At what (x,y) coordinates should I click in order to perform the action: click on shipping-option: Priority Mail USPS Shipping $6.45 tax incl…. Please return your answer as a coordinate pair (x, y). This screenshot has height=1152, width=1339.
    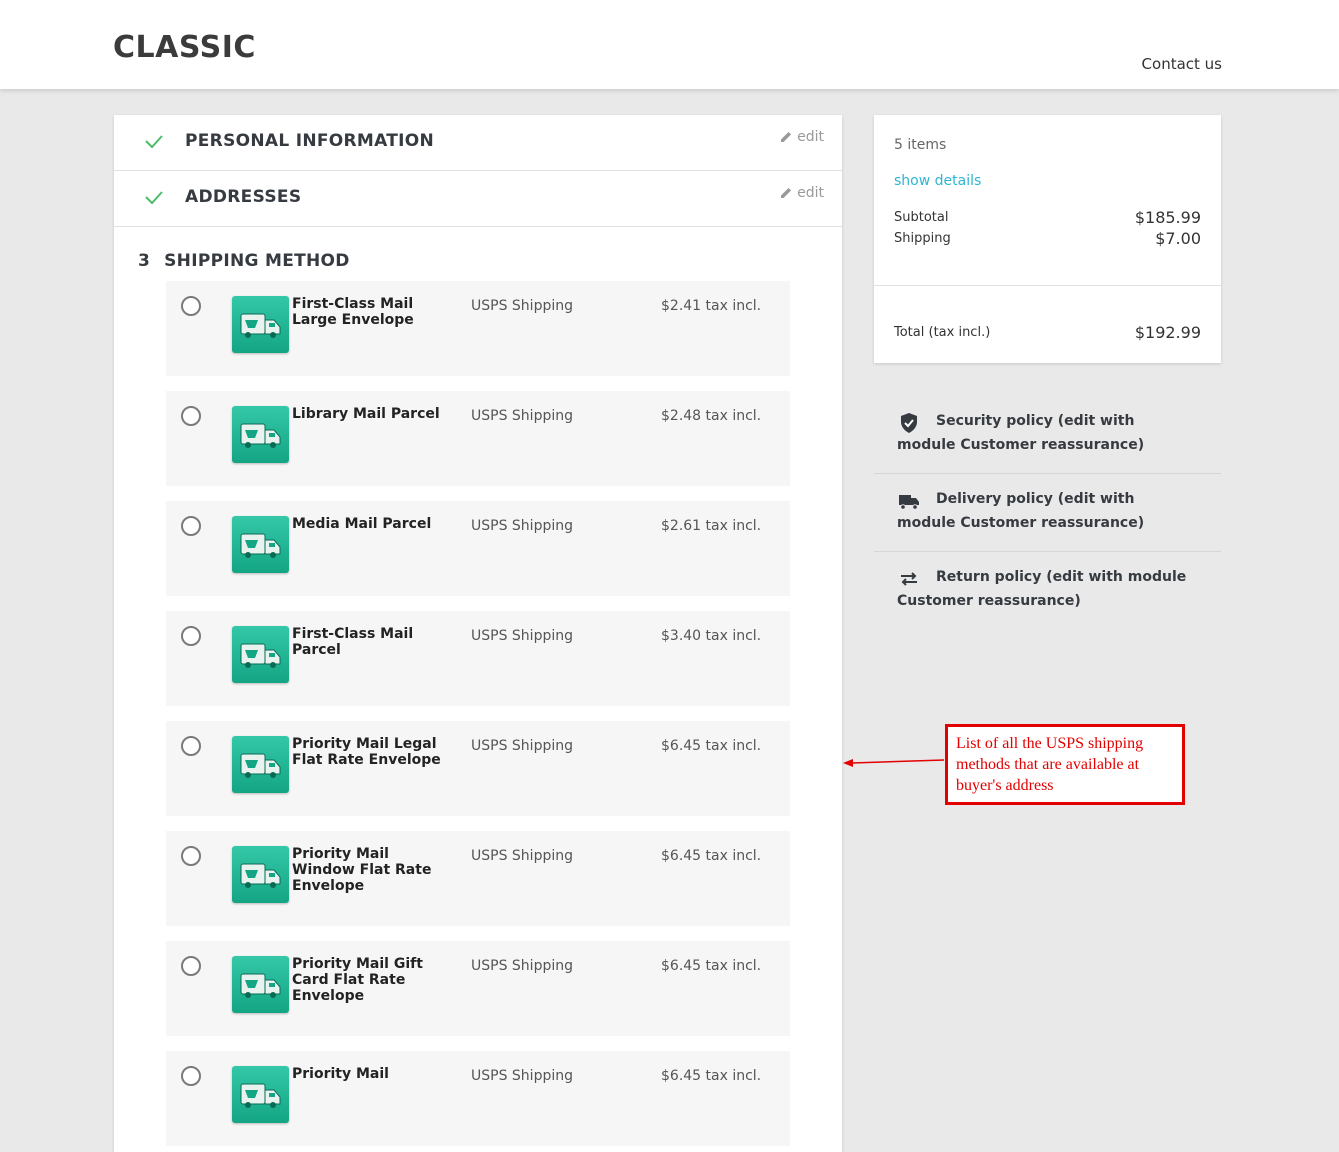
    Looking at the image, I should click on (478, 1098).